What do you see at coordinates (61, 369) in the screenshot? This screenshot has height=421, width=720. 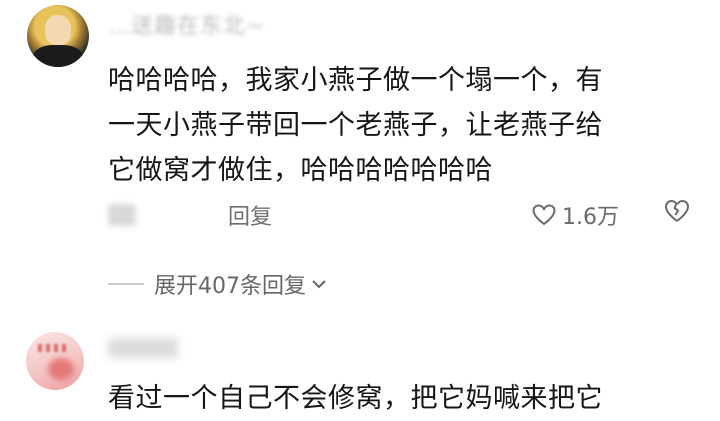 I see `avatar-figure` at bounding box center [61, 369].